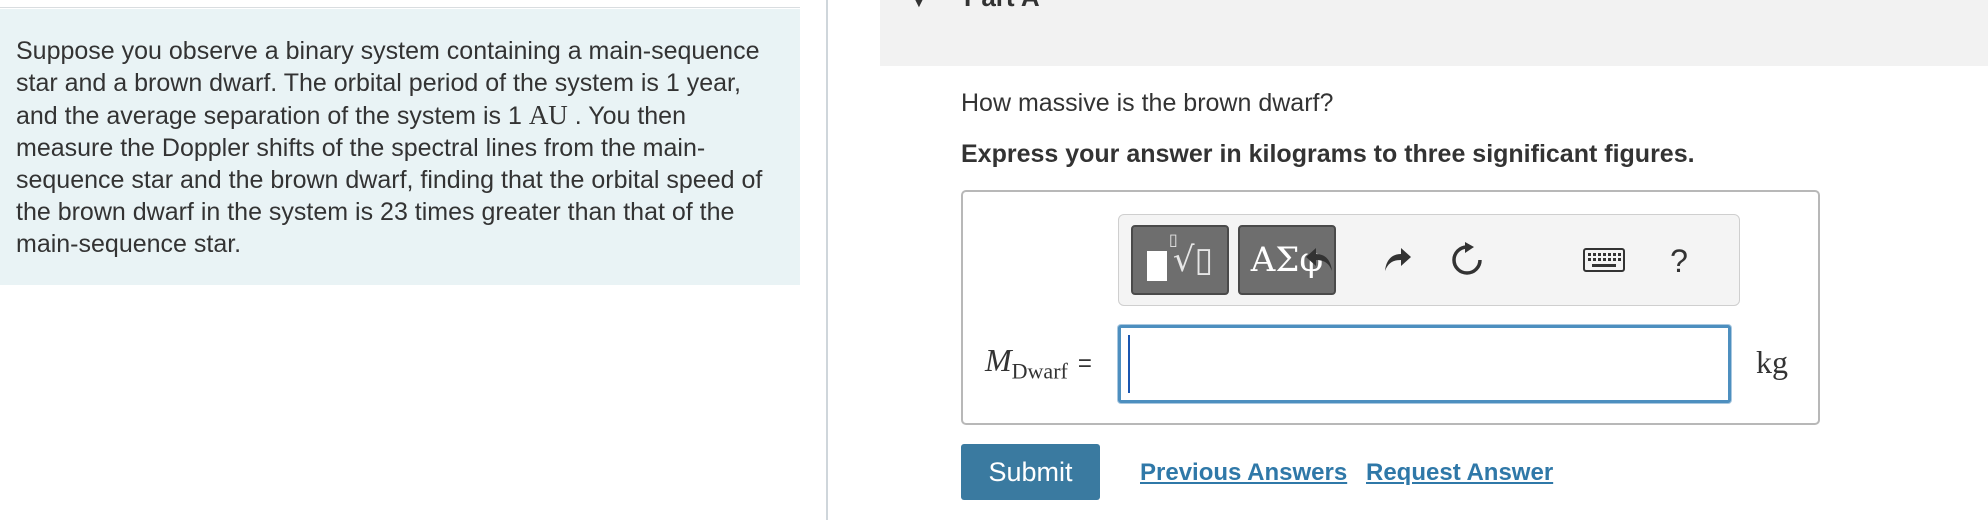 Image resolution: width=1988 pixels, height=520 pixels. Describe the element at coordinates (1459, 473) in the screenshot. I see `request-answer-link: Request Answer` at that location.